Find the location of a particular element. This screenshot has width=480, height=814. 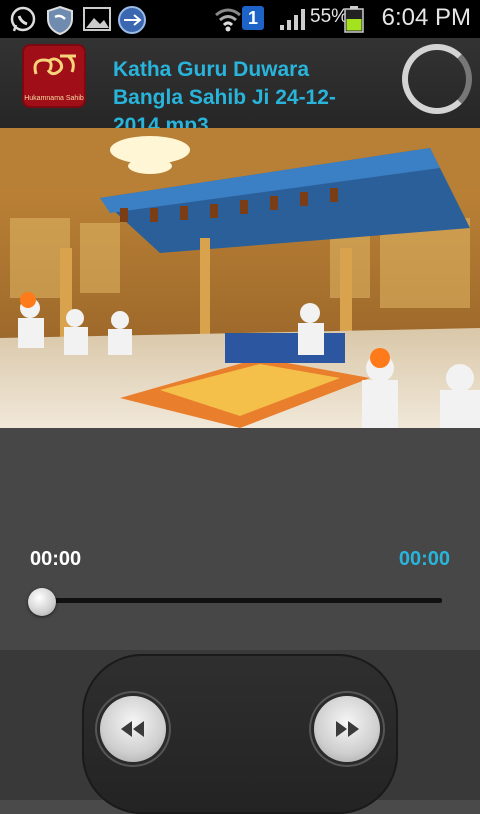

signal-icon is located at coordinates (293, 21).